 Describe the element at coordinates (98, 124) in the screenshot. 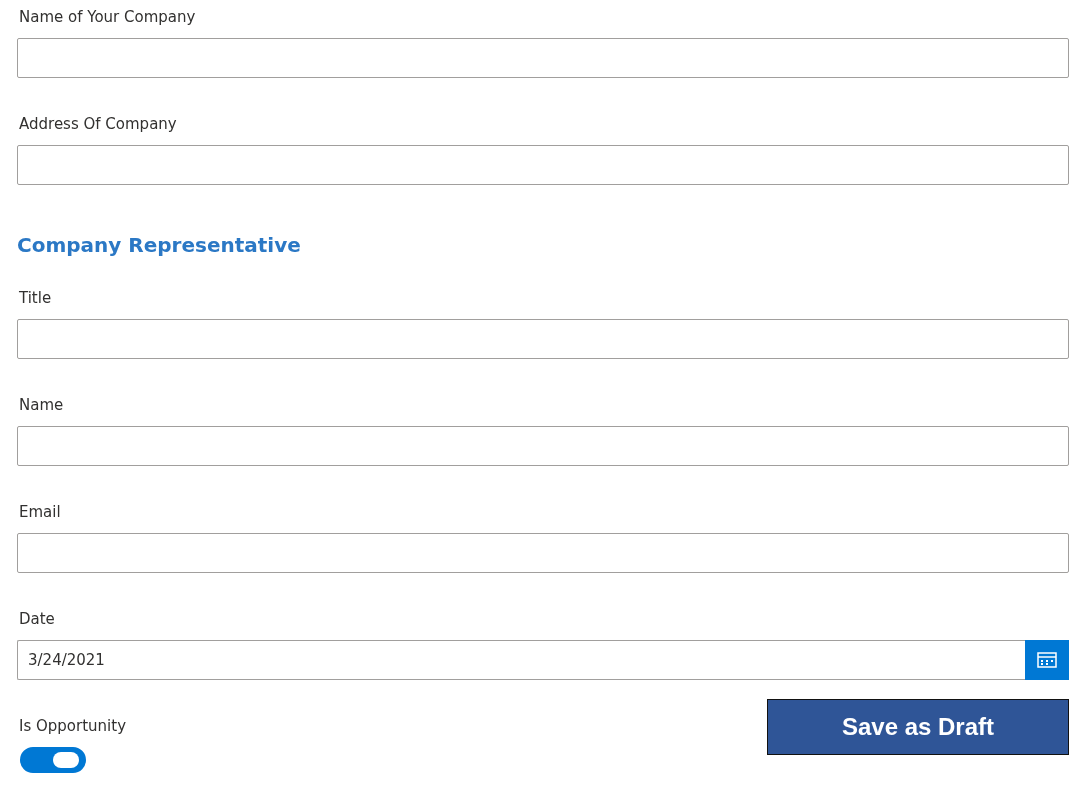

I see `field-label: Address Of Company` at that location.